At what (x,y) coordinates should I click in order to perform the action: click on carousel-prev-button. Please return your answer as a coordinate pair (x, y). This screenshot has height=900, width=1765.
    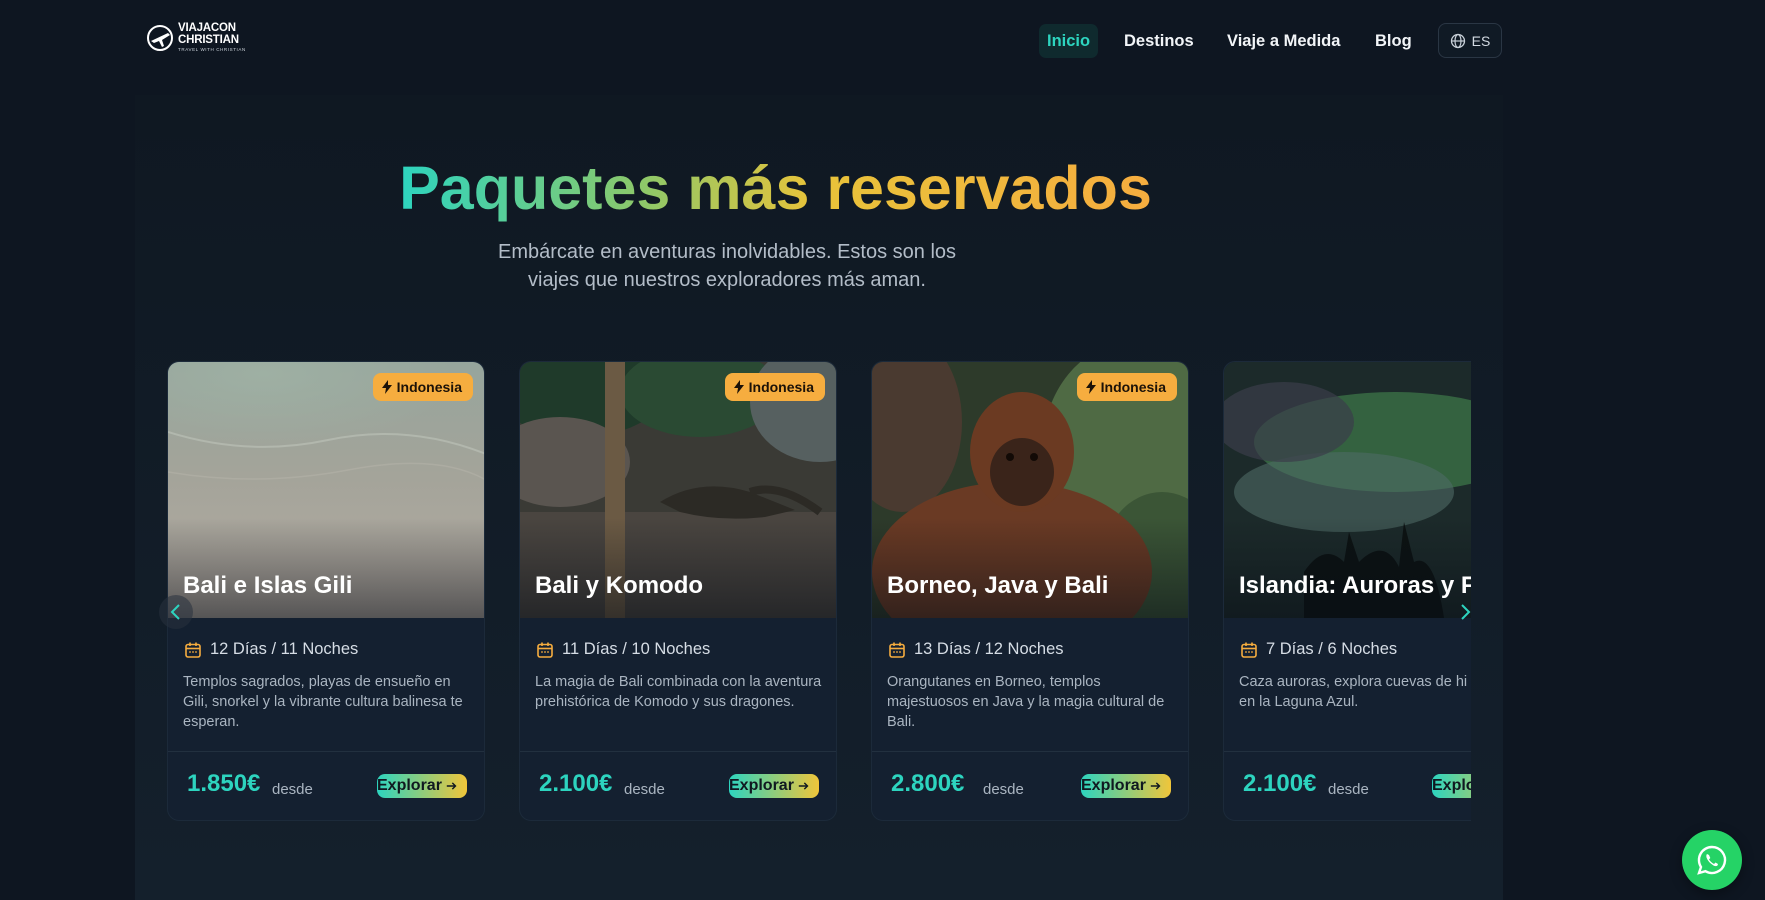
    Looking at the image, I should click on (176, 612).